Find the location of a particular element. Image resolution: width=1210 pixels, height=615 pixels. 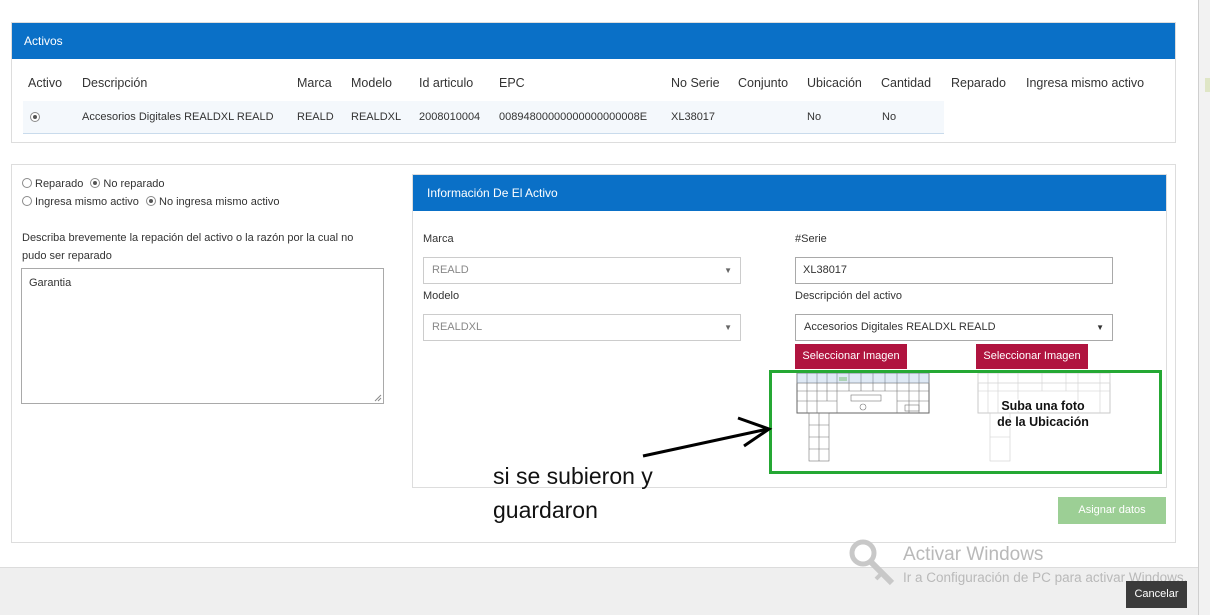

annotation-text: si se subieron y guardaron is located at coordinates (603, 493).